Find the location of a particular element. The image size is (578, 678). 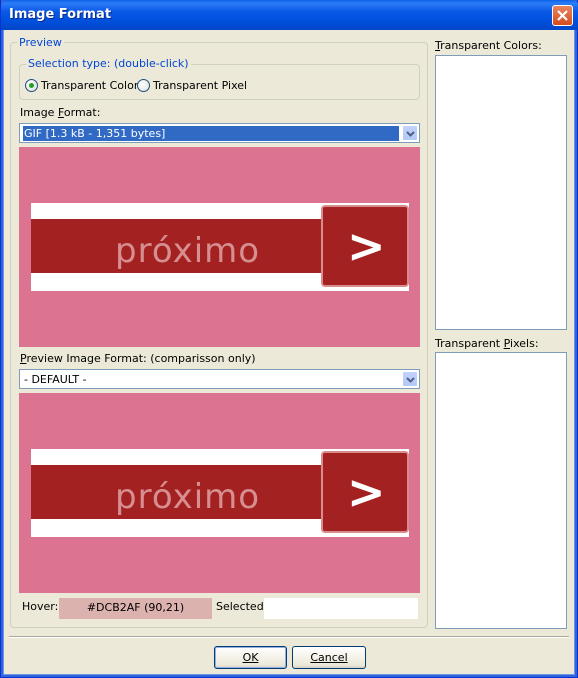

radio-transparent-pixel: Transparent Pixel is located at coordinates (192, 85).